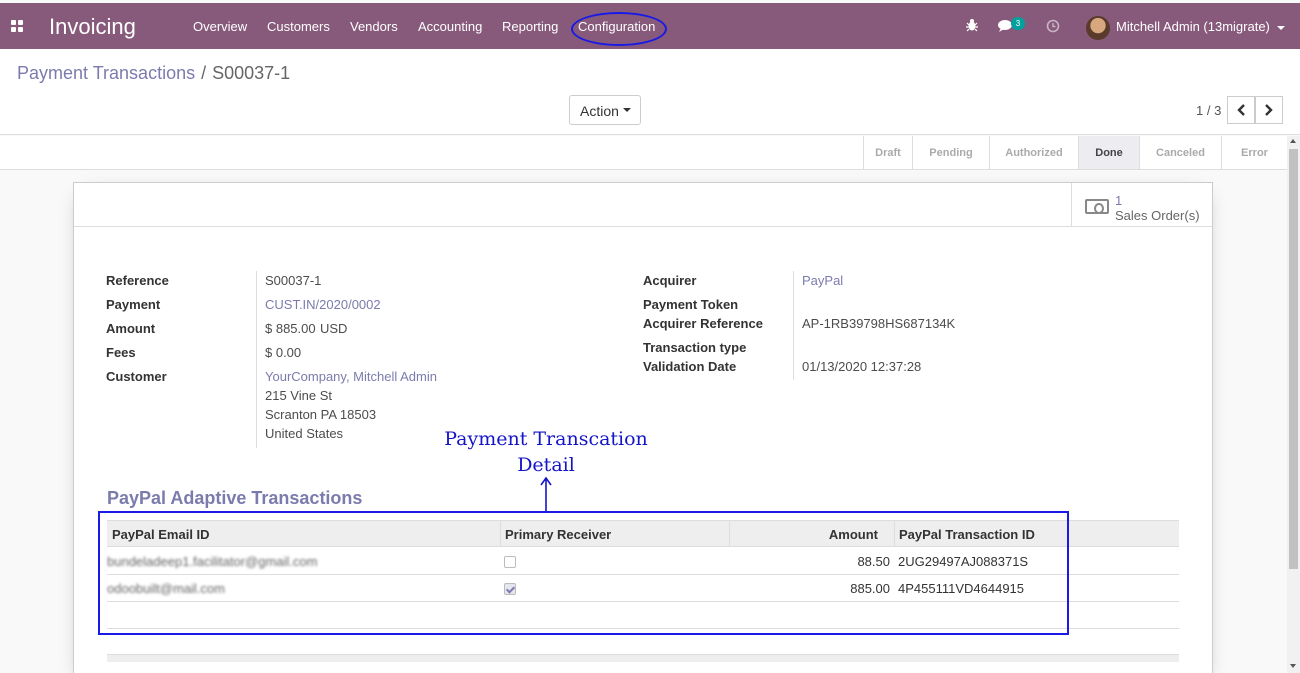 The height and width of the screenshot is (673, 1300). I want to click on amount-label: Amount, so click(131, 328).